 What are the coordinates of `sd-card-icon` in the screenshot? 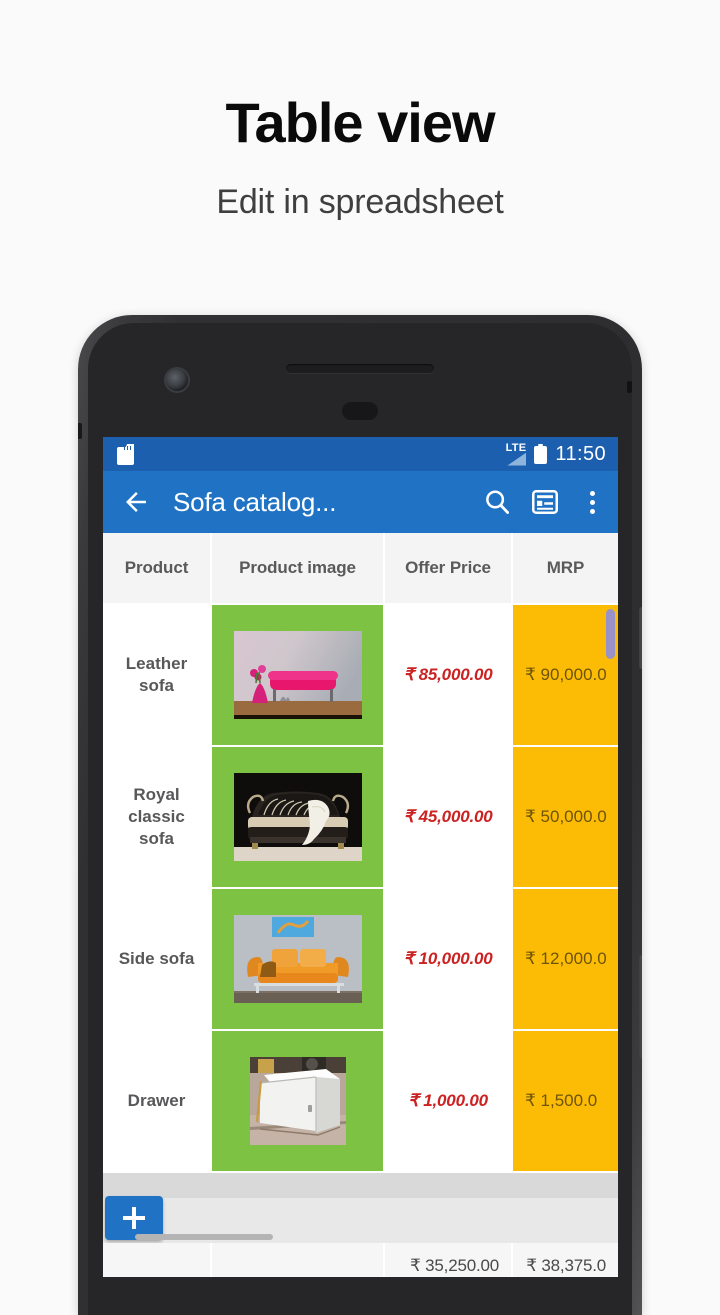 It's located at (125, 454).